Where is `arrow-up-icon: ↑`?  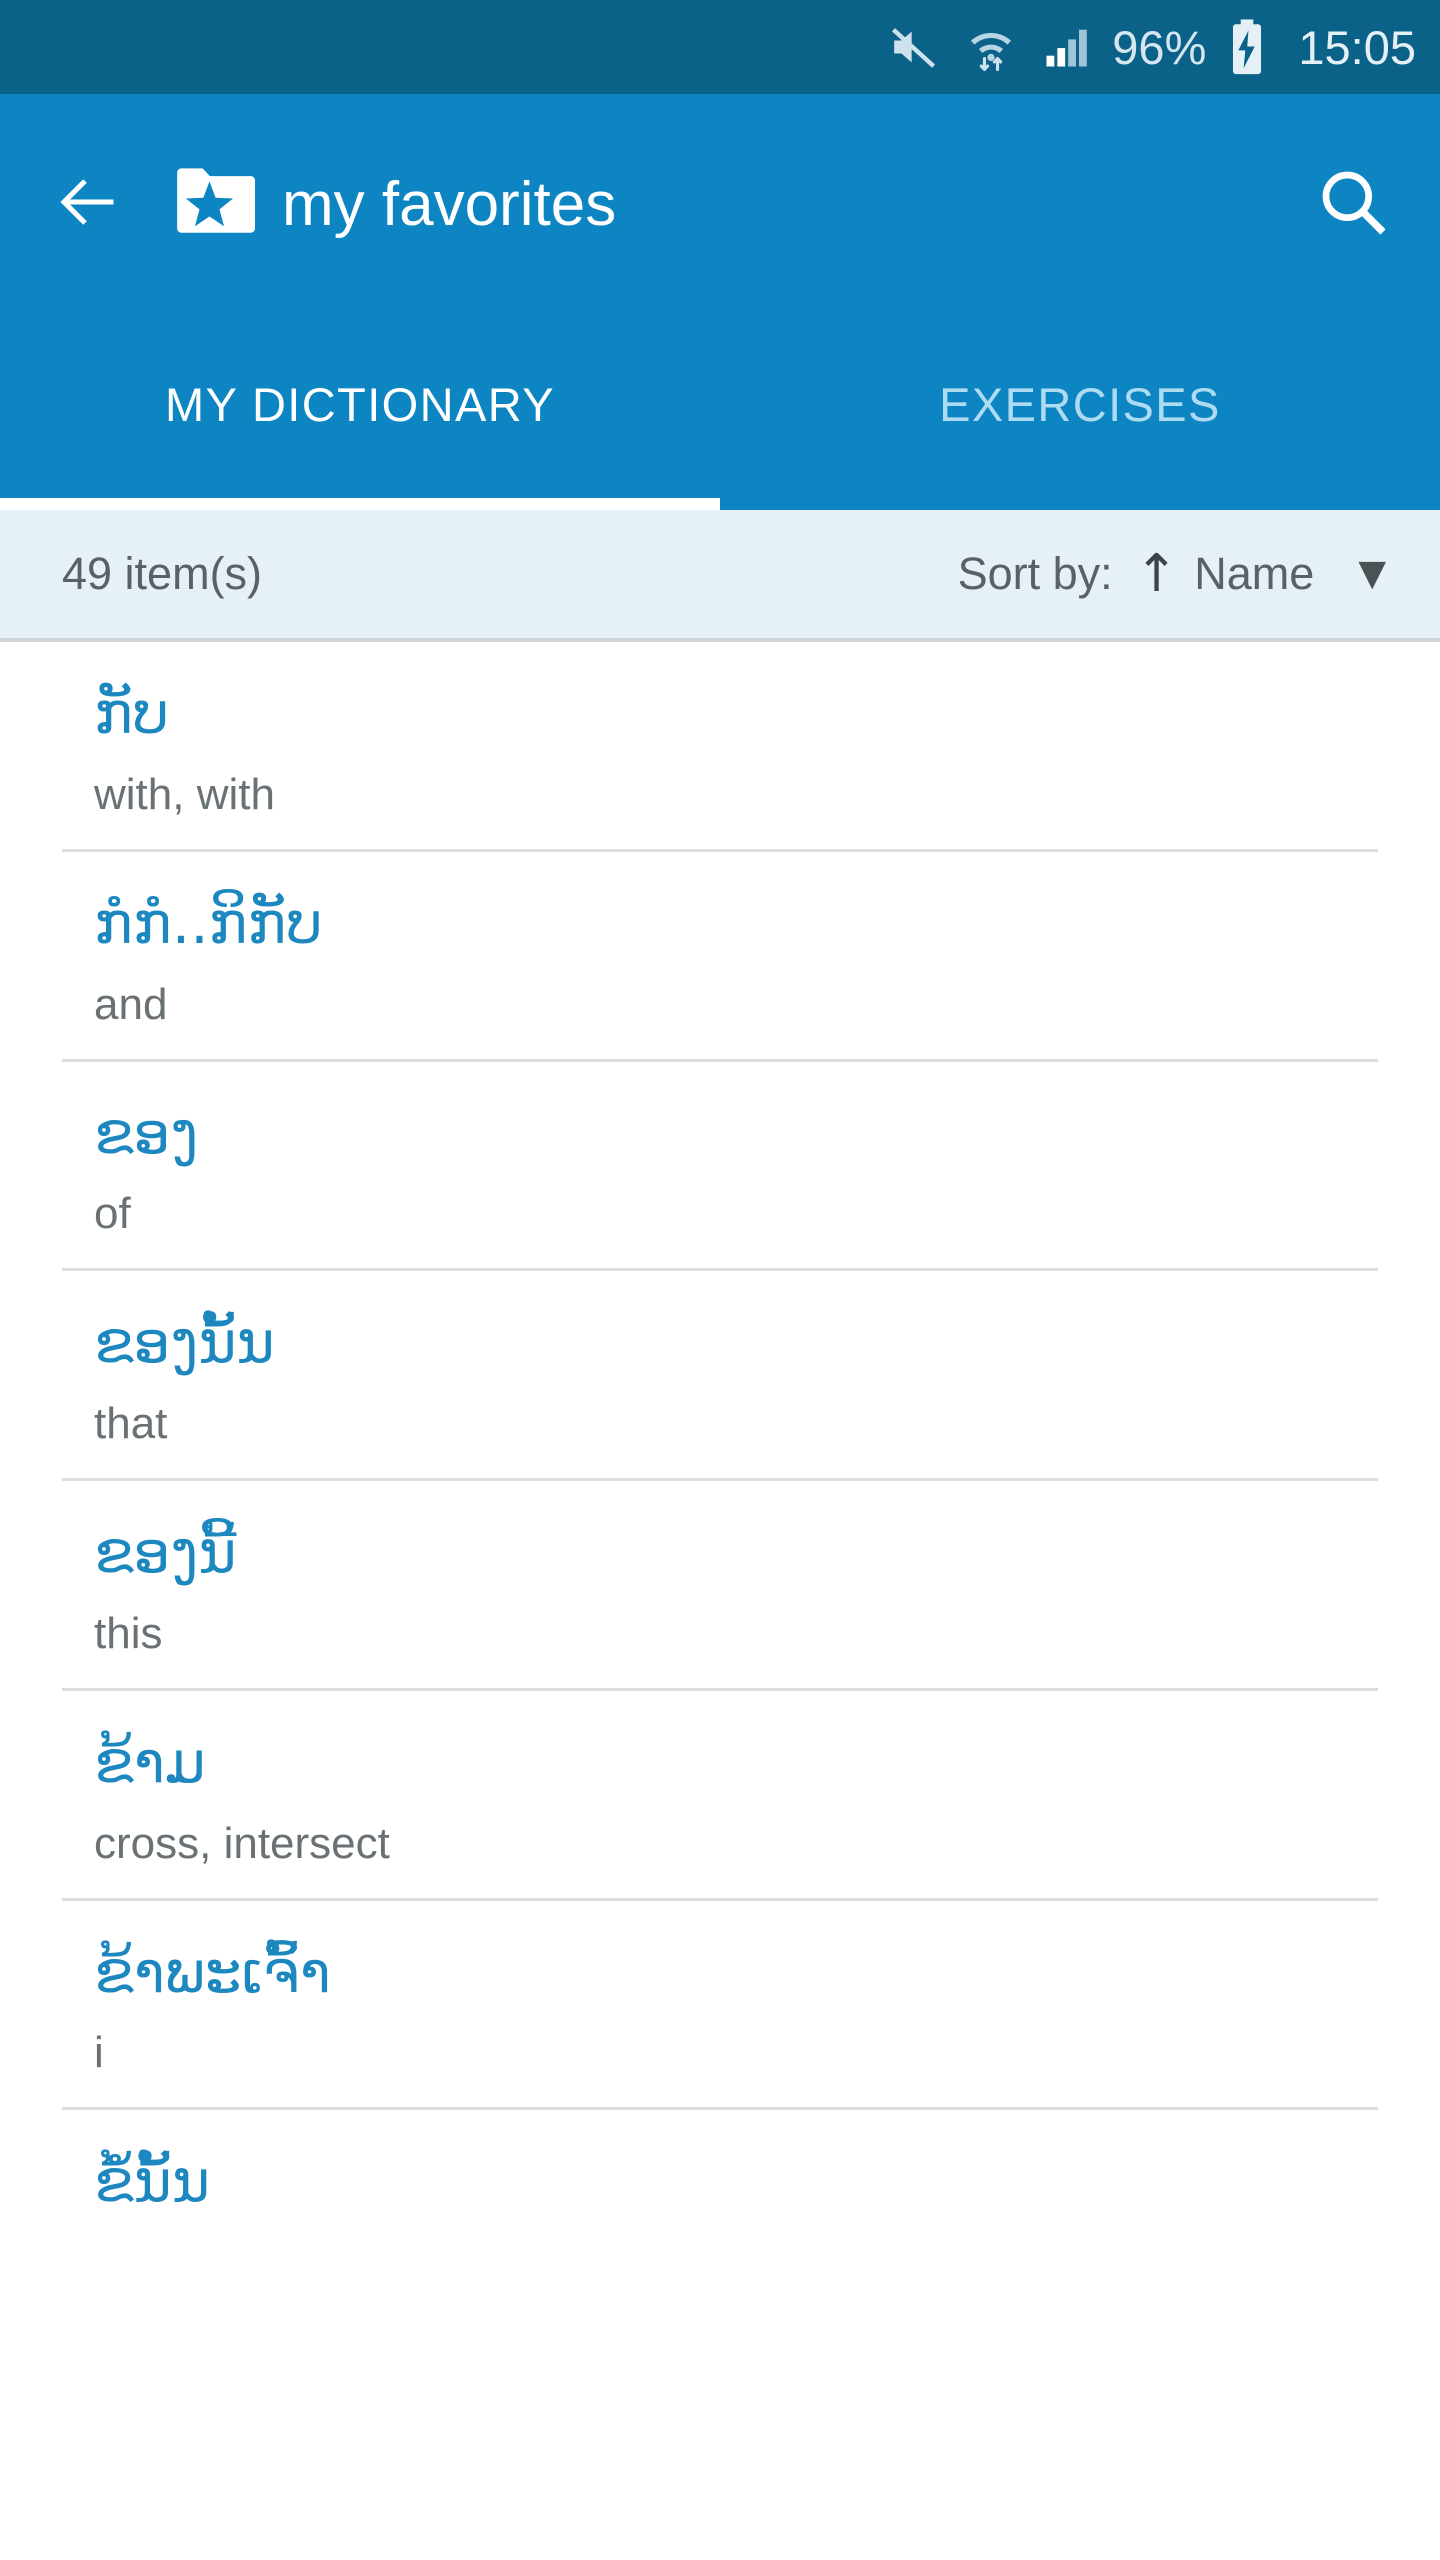 arrow-up-icon: ↑ is located at coordinates (1157, 574).